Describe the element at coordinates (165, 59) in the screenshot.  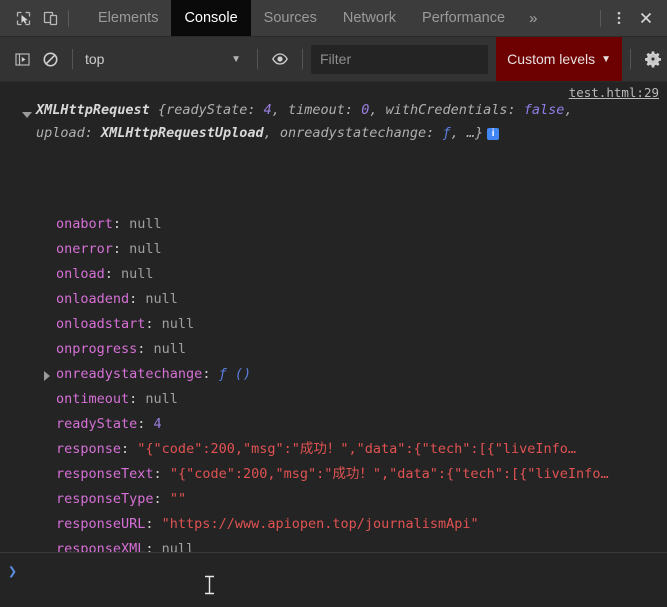
I see `execution-context-selector: top ▼` at that location.